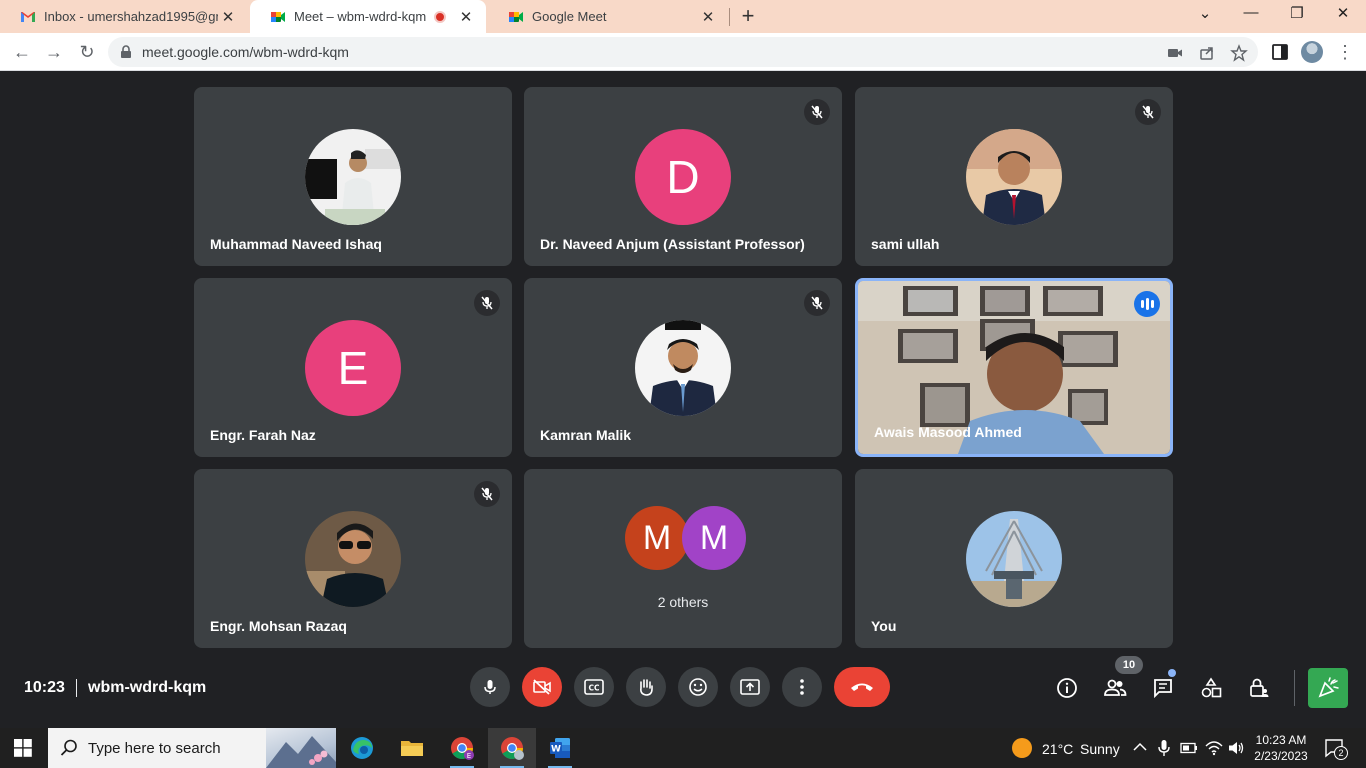 This screenshot has height=768, width=1366. Describe the element at coordinates (263, 435) in the screenshot. I see `participant-name: Engr. Farah Naz` at that location.